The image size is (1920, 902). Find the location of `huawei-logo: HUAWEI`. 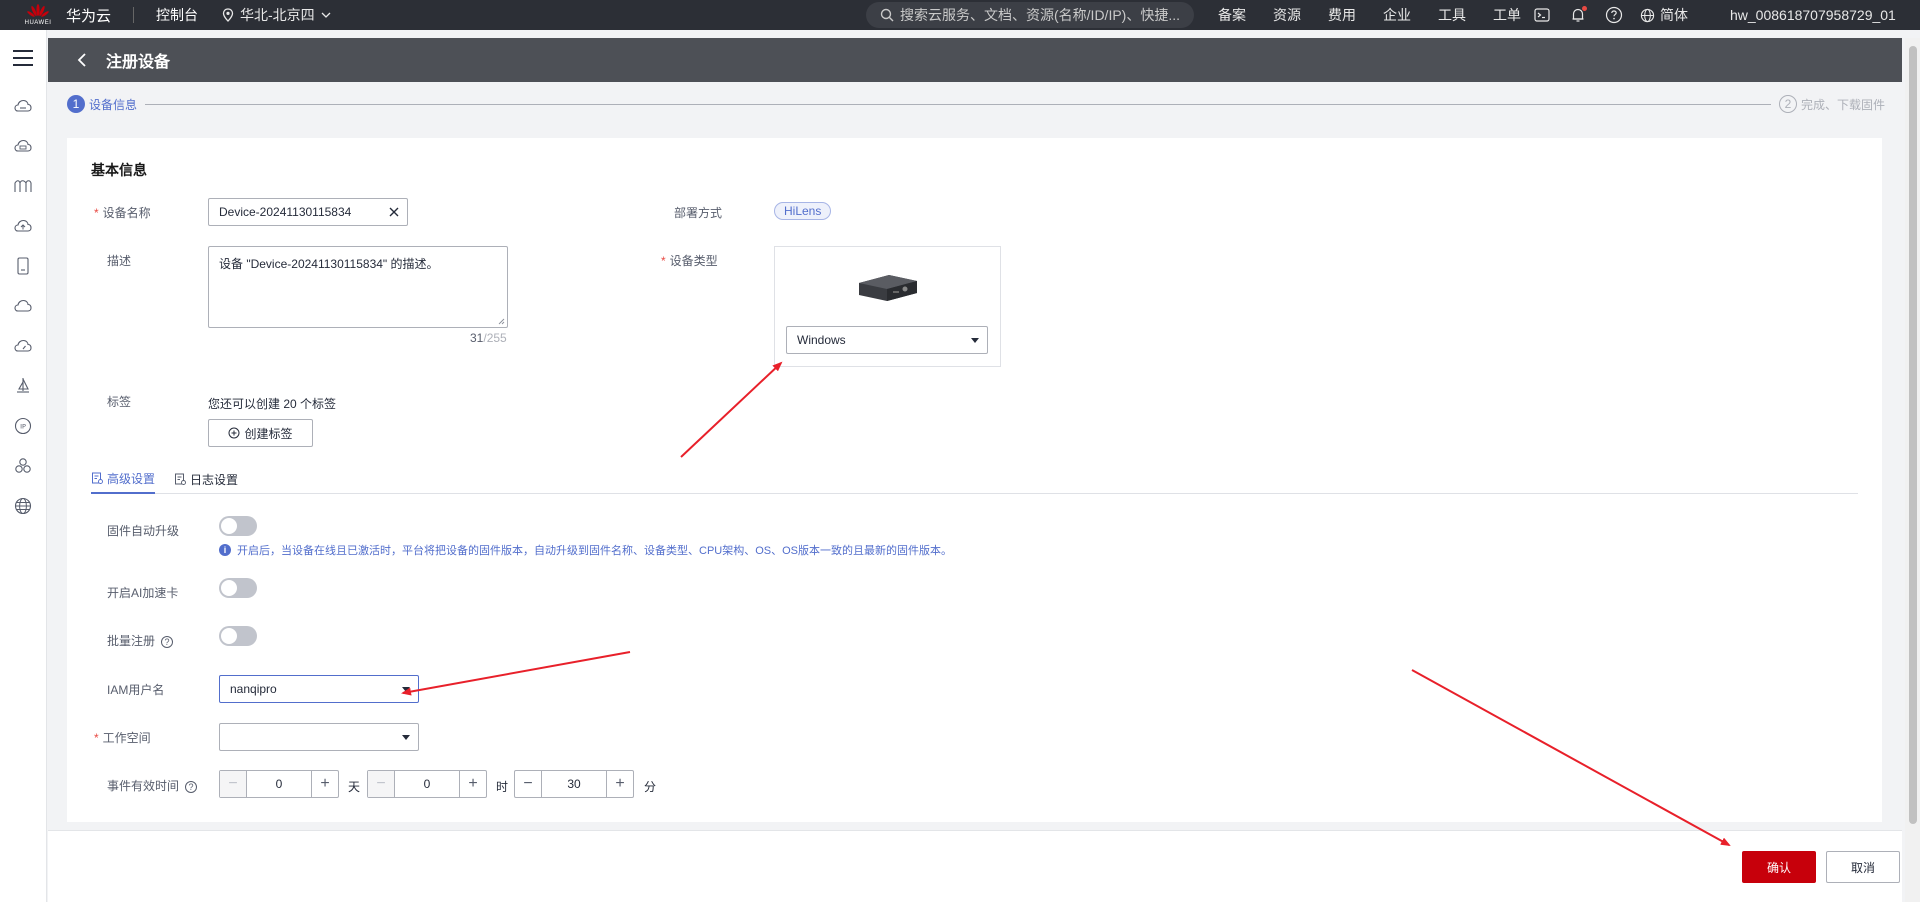

huawei-logo: HUAWEI is located at coordinates (38, 15).